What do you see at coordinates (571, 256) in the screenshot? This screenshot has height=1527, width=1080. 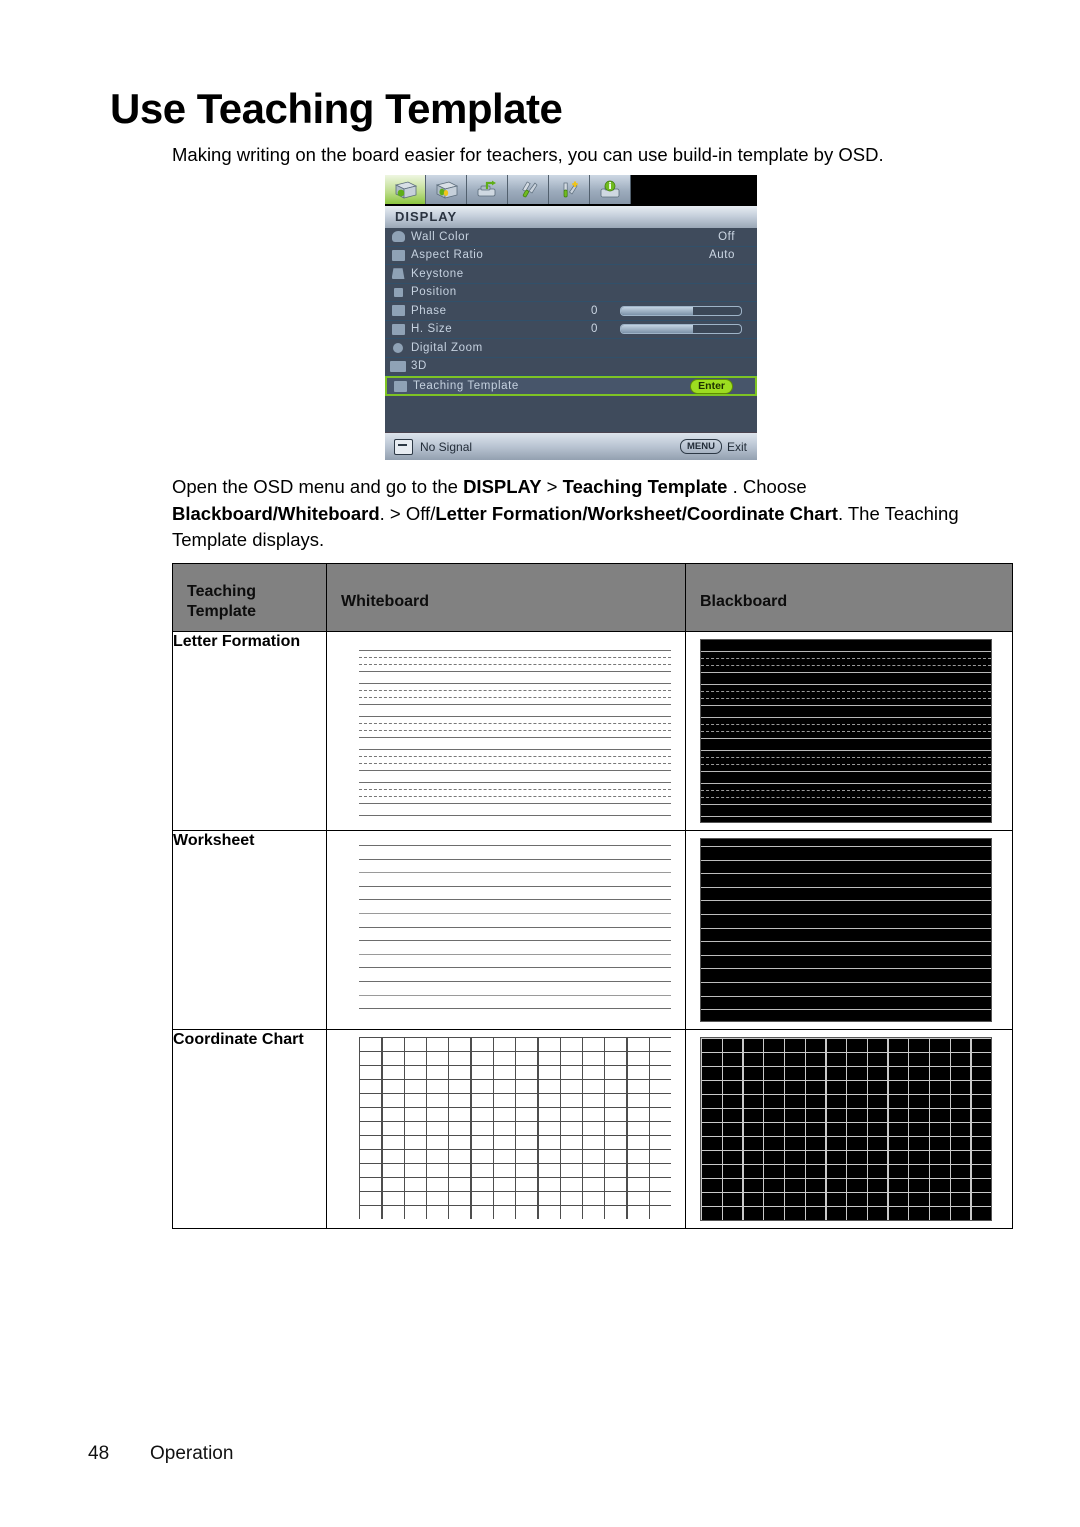 I see `osd-row-aspect-ratio: Aspect Ratio Auto` at bounding box center [571, 256].